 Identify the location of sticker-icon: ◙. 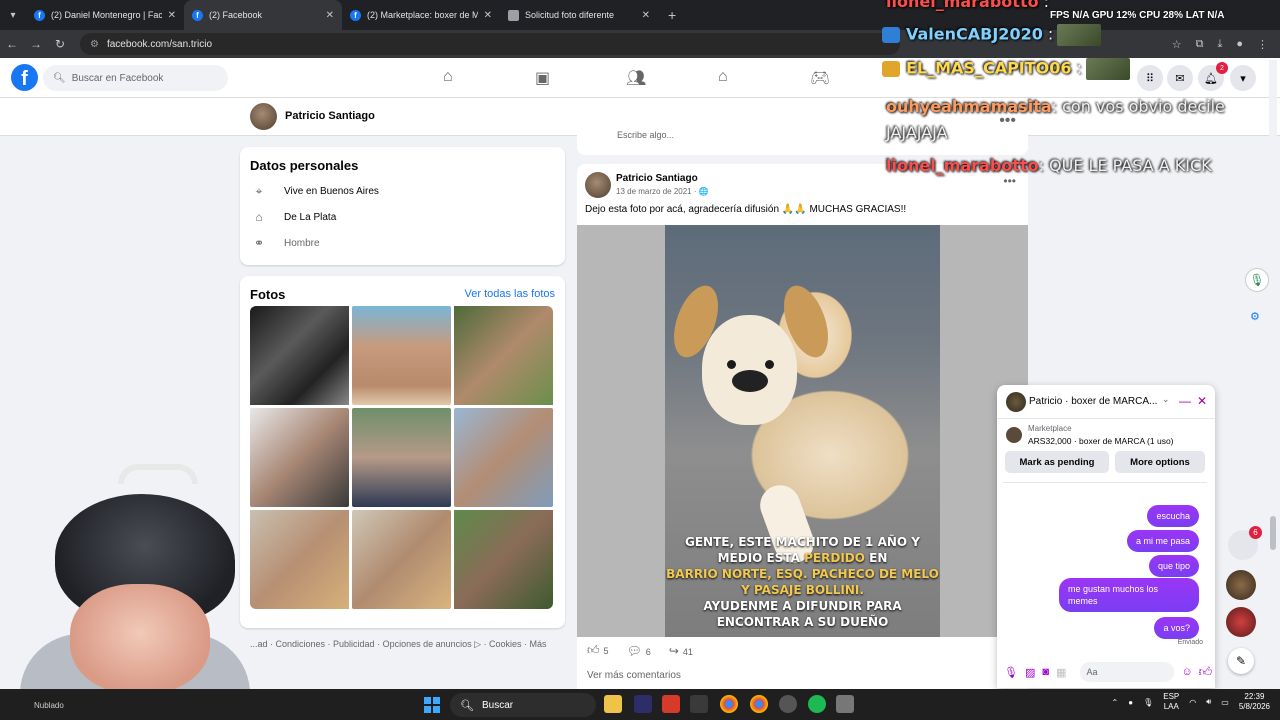
(1045, 672).